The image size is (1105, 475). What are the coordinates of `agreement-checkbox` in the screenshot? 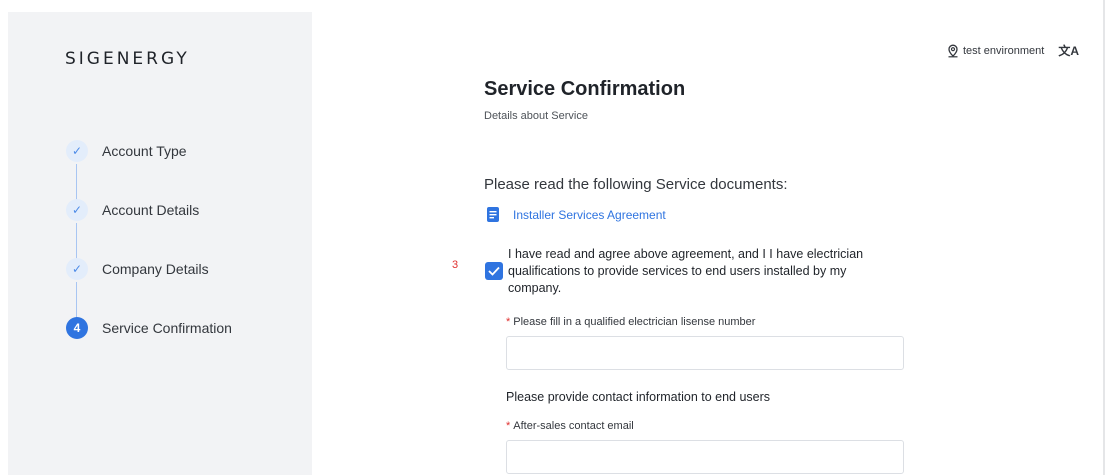 It's located at (494, 271).